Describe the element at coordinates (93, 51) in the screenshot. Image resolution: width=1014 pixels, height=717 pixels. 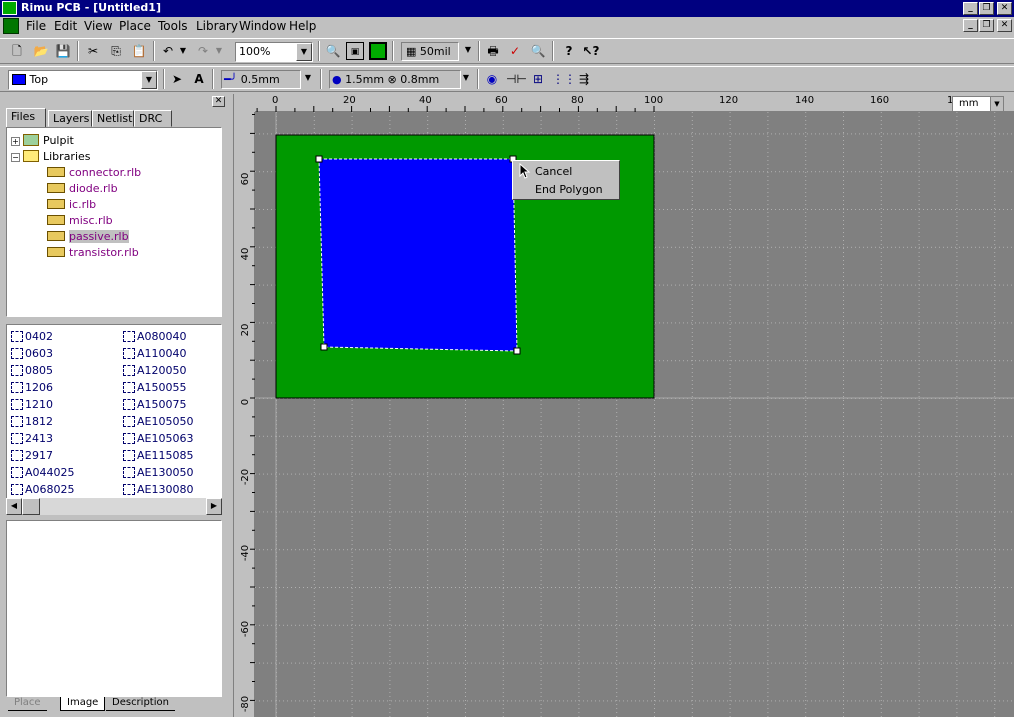
I see `cut-icon: ✂` at that location.